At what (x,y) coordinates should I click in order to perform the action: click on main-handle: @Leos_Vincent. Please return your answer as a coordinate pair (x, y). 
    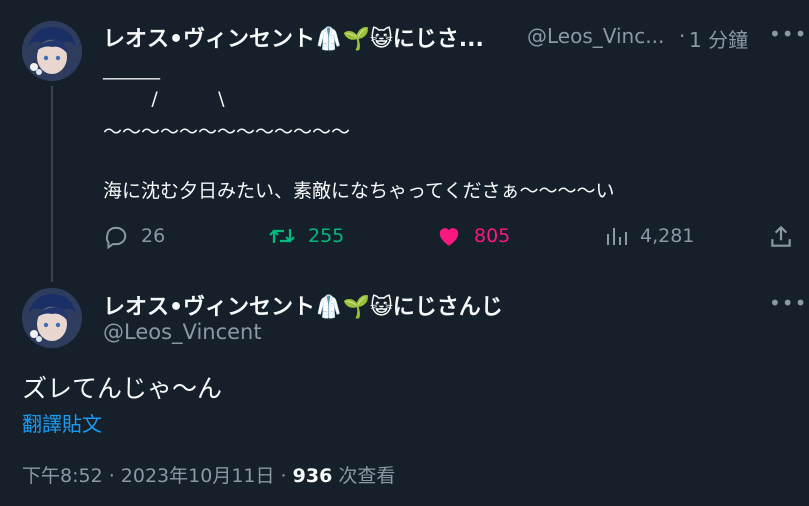
    Looking at the image, I should click on (182, 332).